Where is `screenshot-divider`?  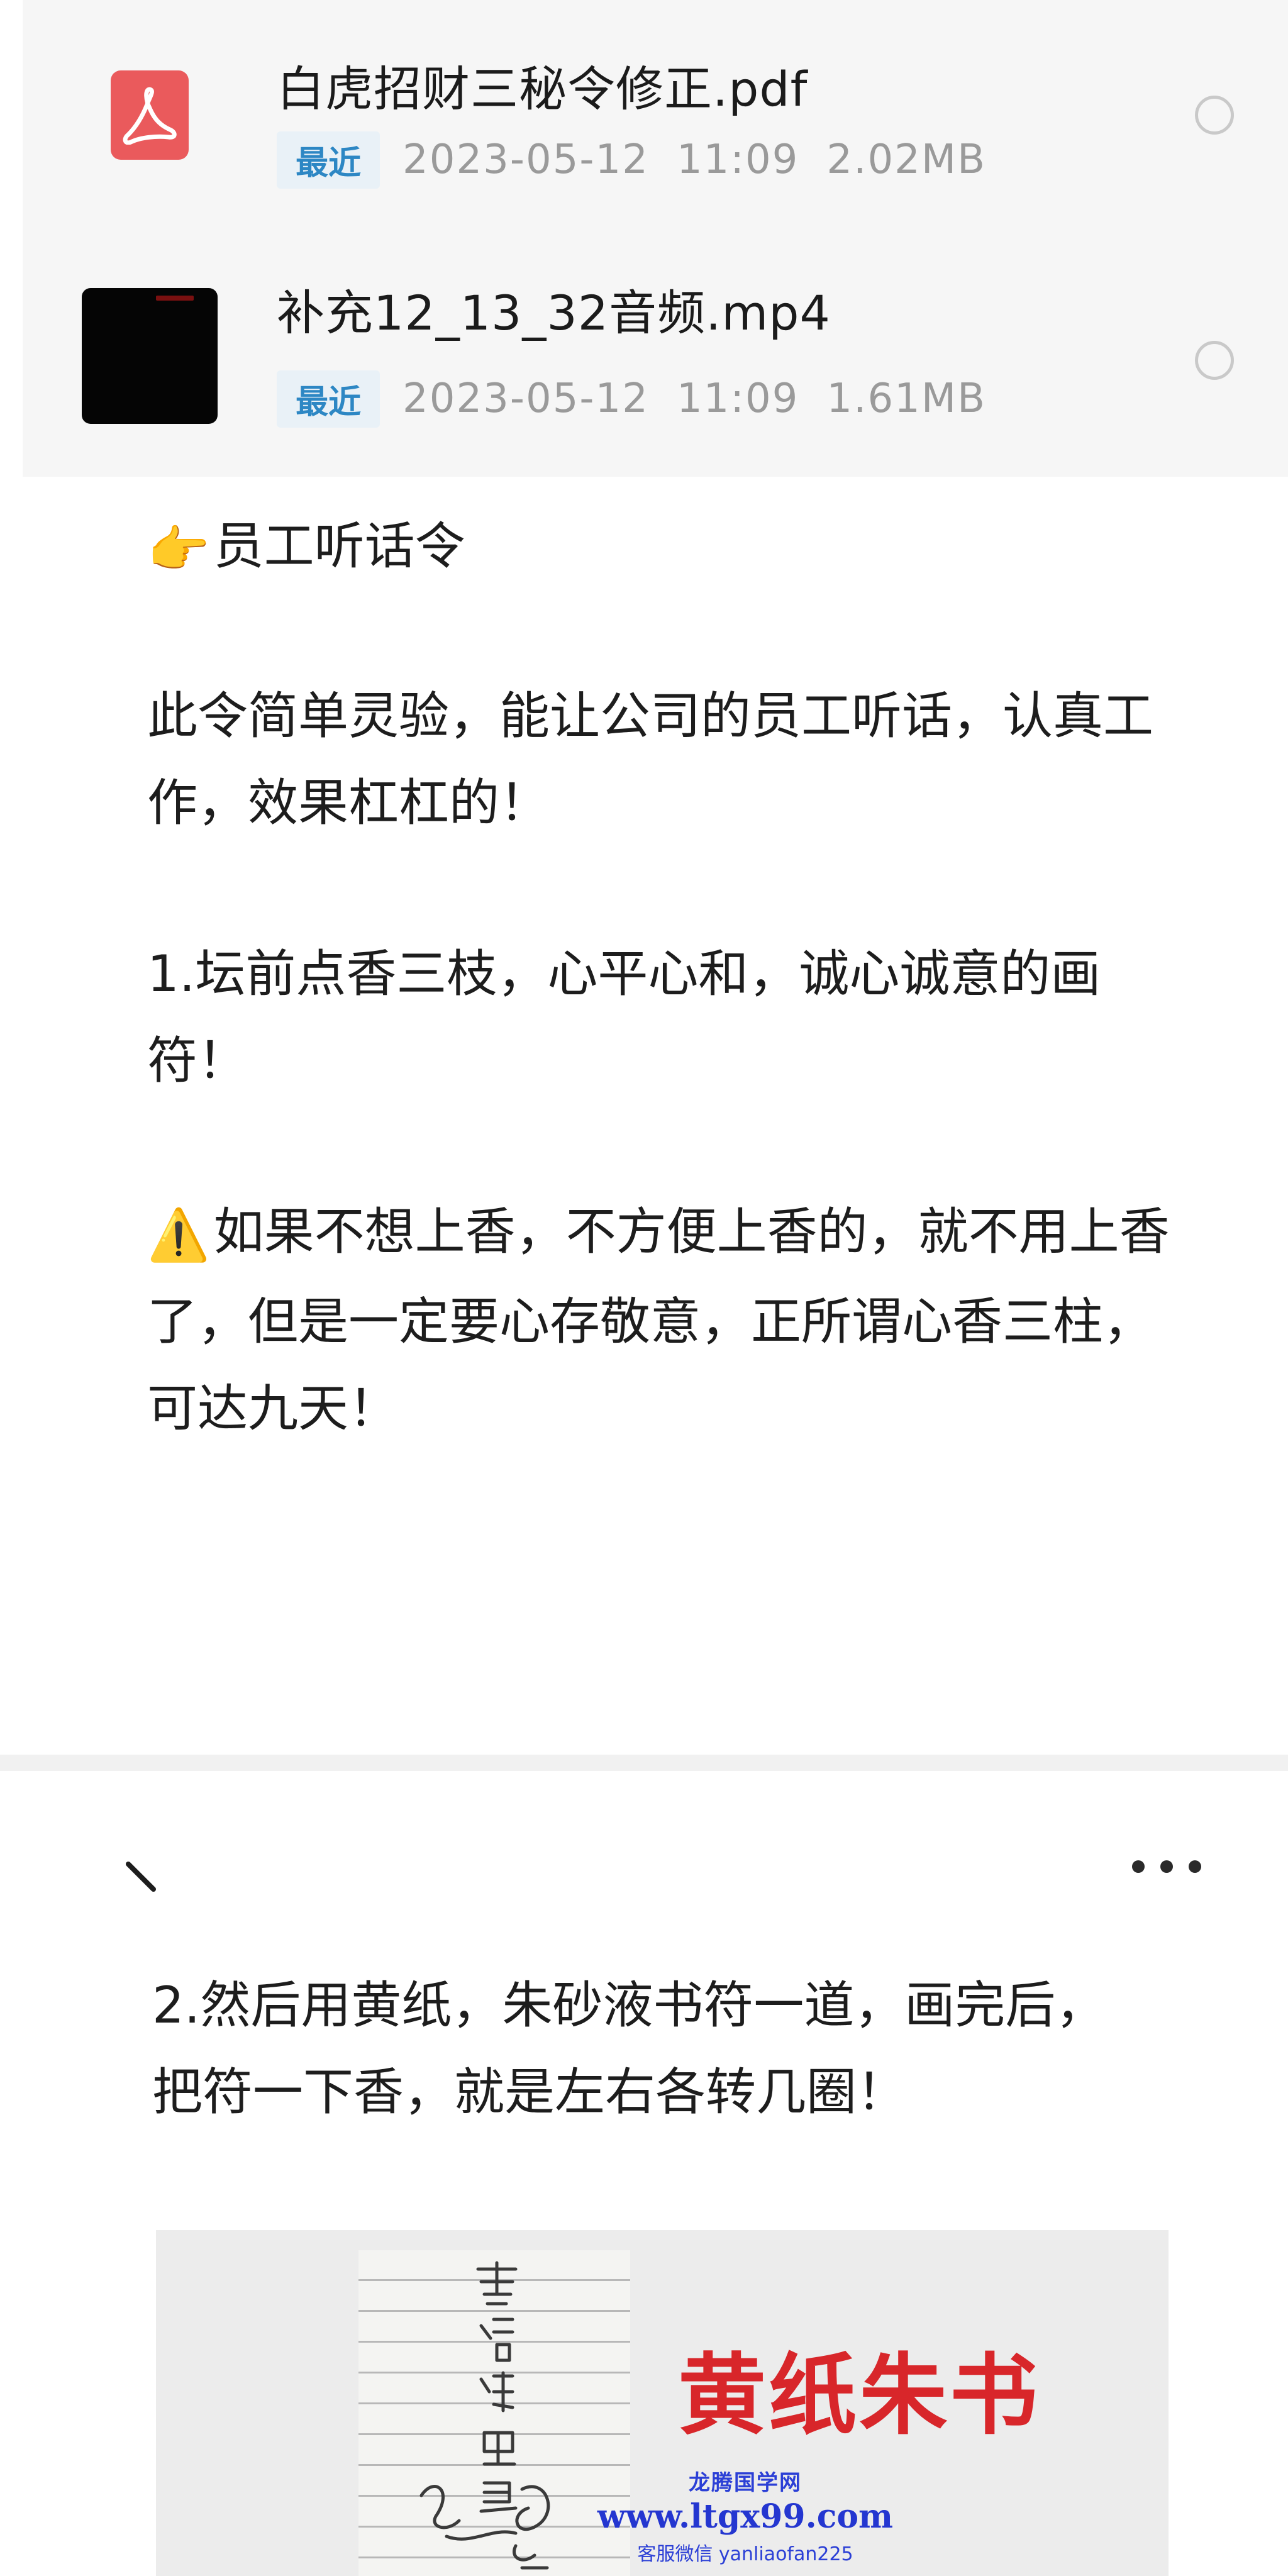 screenshot-divider is located at coordinates (644, 1763).